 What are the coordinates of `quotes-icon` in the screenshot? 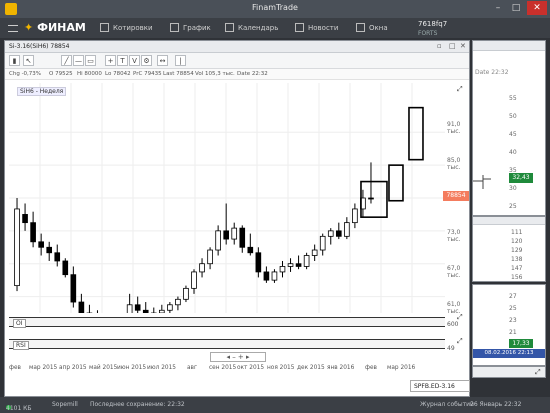 It's located at (104, 27).